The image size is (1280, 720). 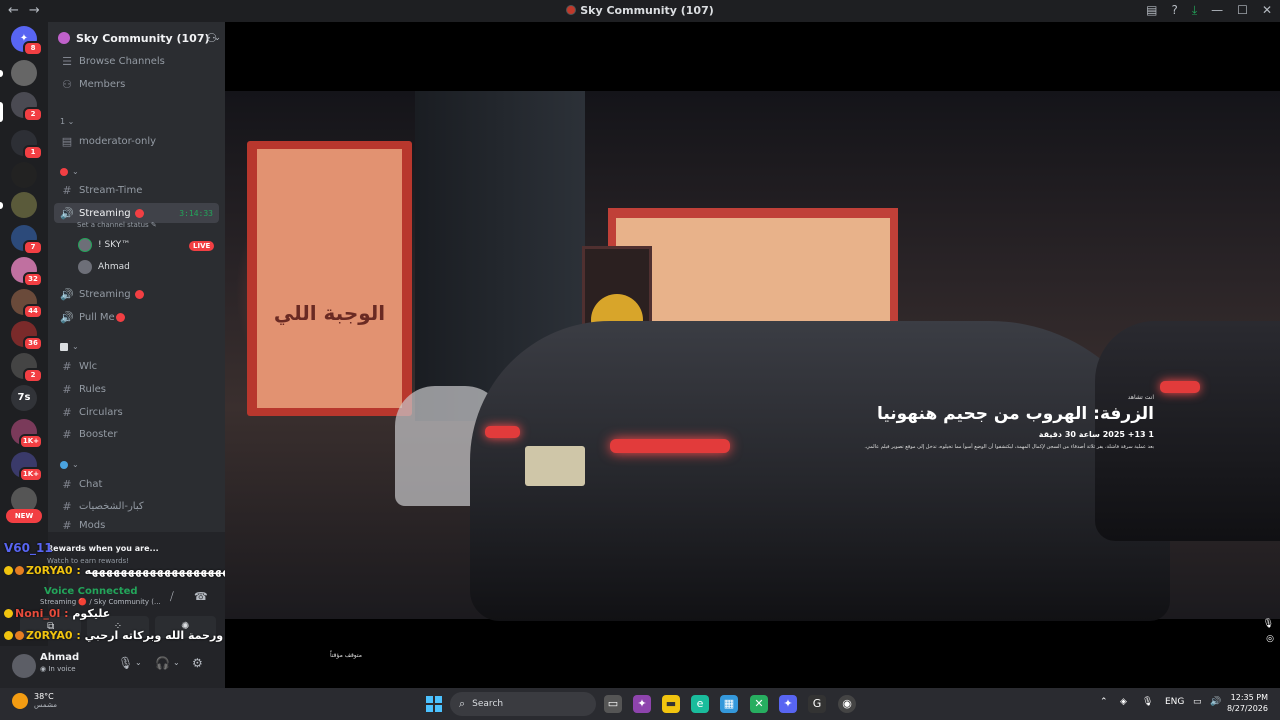 What do you see at coordinates (1194, 10) in the screenshot?
I see `download-icon: ⤓` at bounding box center [1194, 10].